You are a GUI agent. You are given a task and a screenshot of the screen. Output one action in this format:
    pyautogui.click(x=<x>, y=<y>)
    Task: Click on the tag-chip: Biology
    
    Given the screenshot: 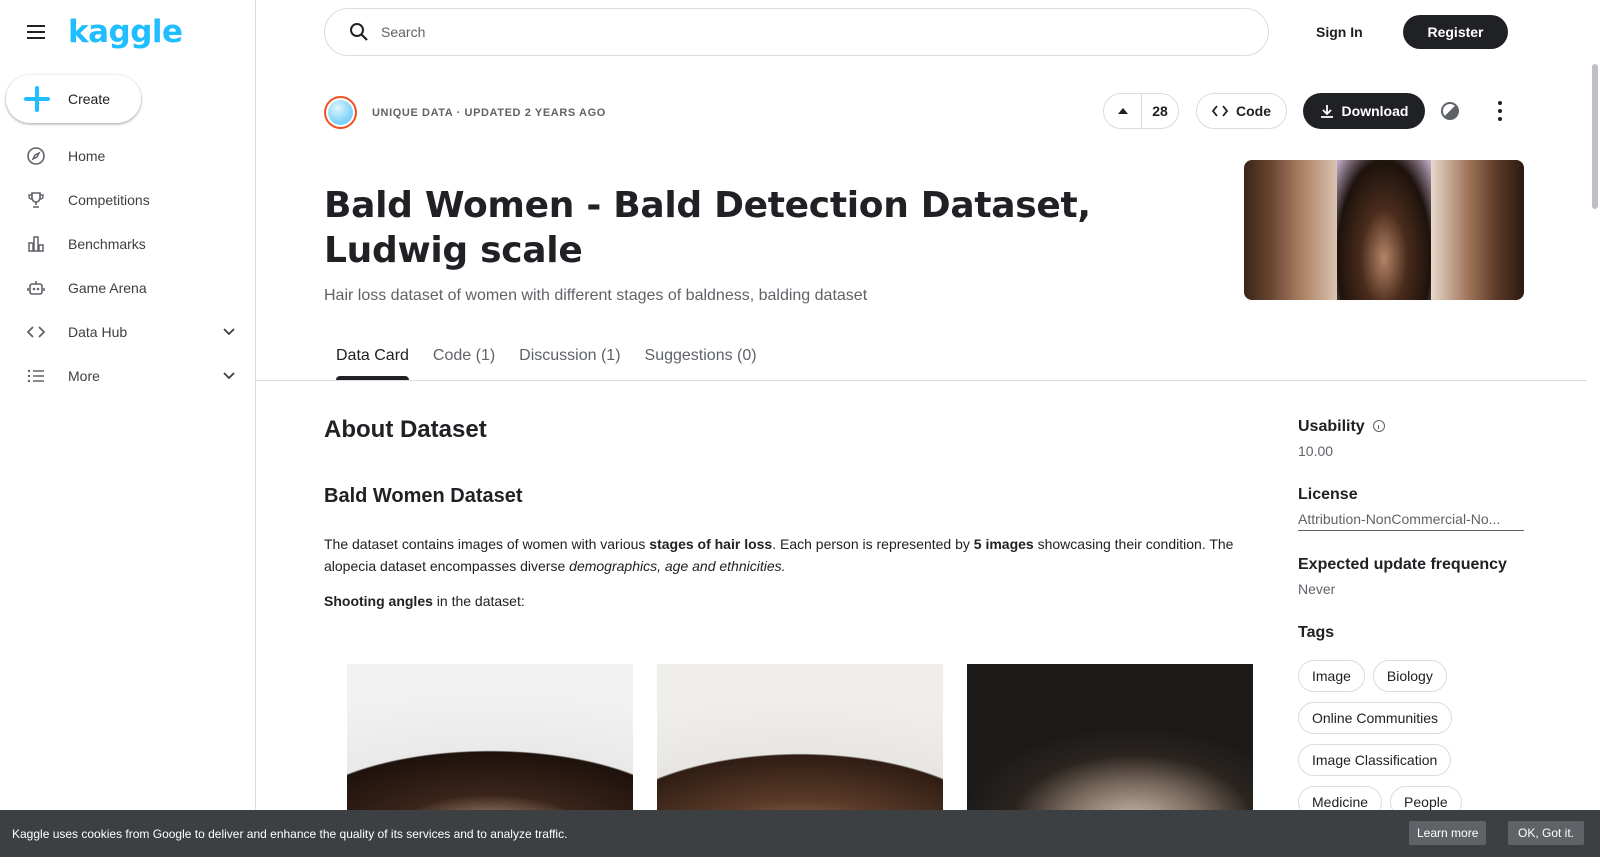 What is the action you would take?
    pyautogui.click(x=1409, y=676)
    